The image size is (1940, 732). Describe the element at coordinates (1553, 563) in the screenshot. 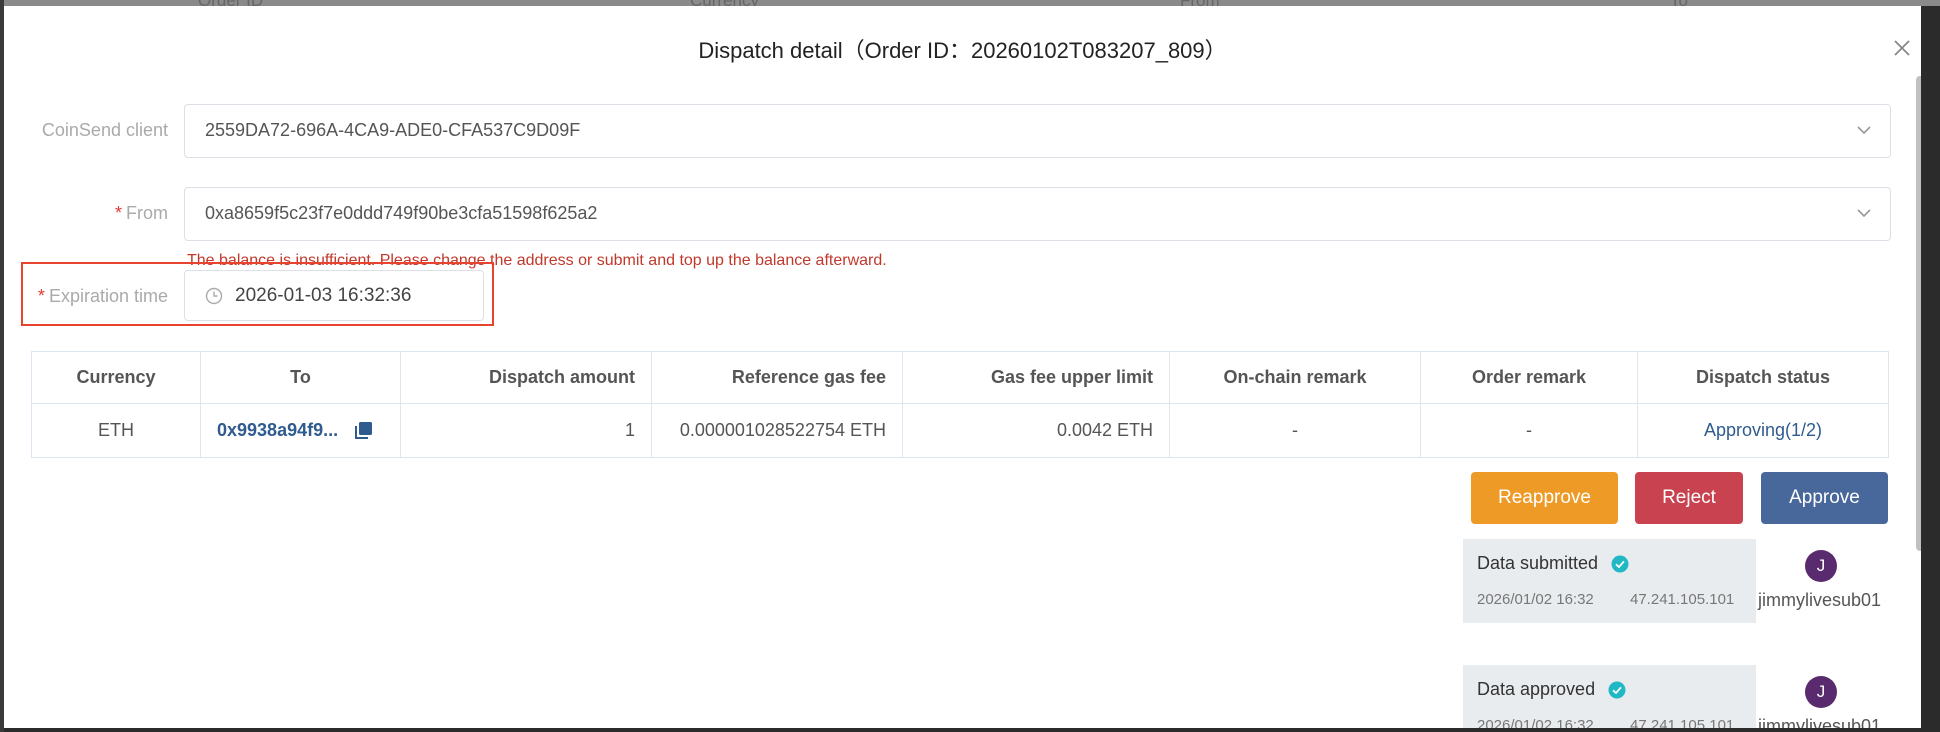

I see `event-title: Data submitted` at that location.